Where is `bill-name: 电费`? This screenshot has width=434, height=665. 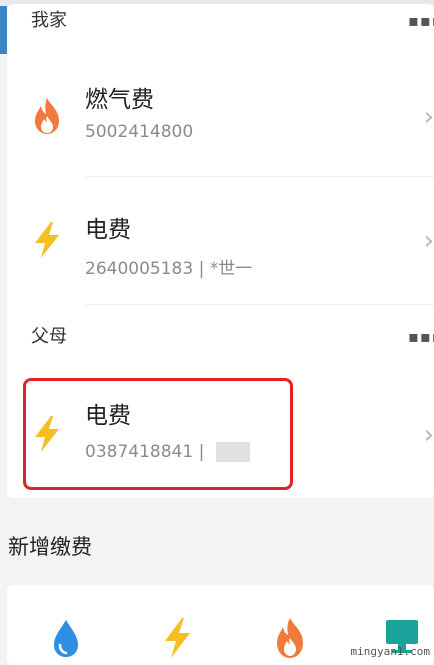
bill-name: 电费 is located at coordinates (108, 230).